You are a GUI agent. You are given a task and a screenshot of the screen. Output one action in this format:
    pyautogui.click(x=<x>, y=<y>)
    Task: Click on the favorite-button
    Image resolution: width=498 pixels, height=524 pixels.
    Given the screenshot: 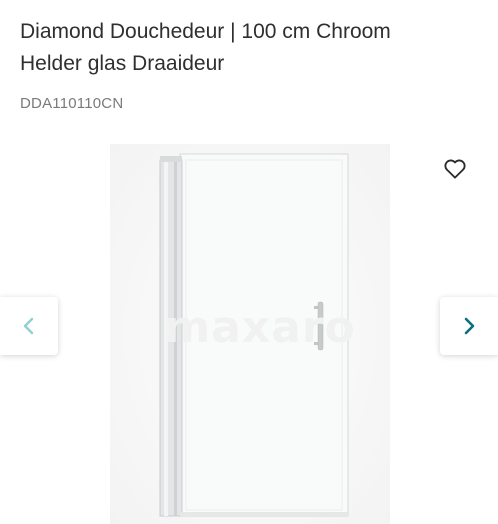 What is the action you would take?
    pyautogui.click(x=455, y=169)
    